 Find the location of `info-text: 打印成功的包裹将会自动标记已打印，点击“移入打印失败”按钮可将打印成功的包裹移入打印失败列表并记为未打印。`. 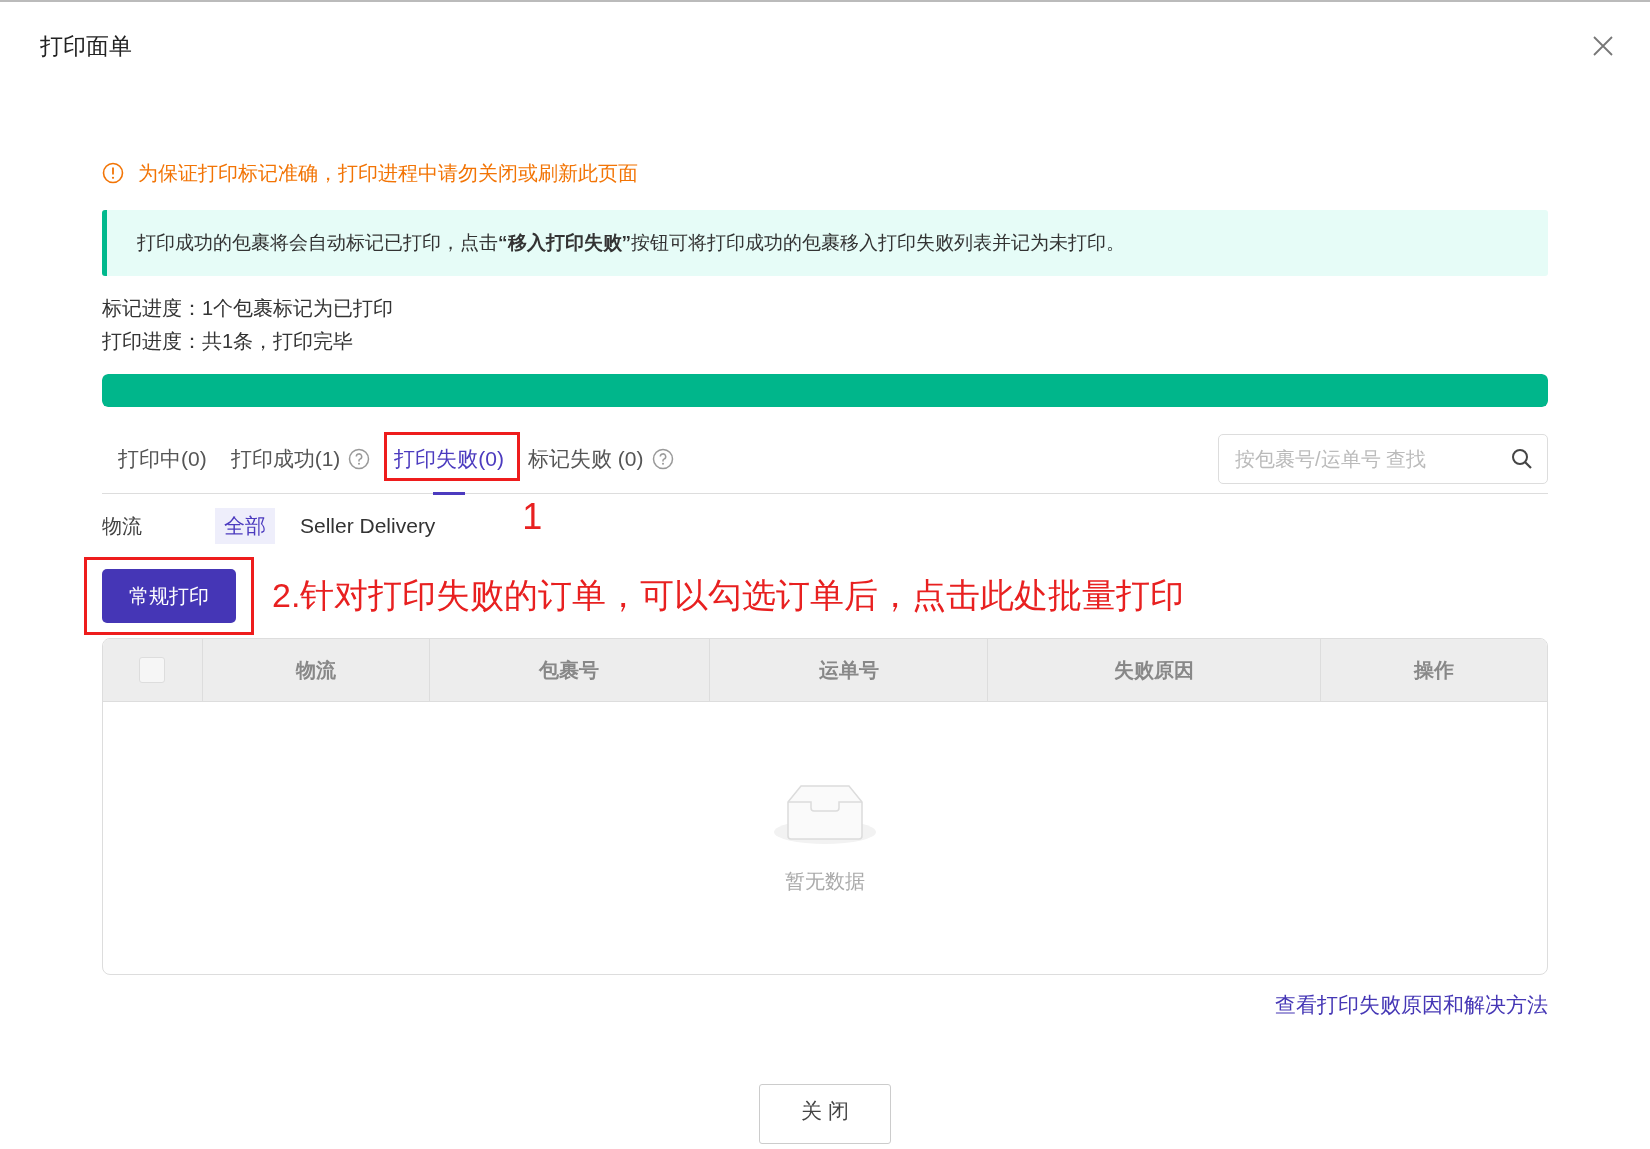

info-text: 打印成功的包裹将会自动标记已打印，点击“移入打印失败”按钮可将打印成功的包裹移入打印失败列表并记为未打印。 is located at coordinates (631, 243).